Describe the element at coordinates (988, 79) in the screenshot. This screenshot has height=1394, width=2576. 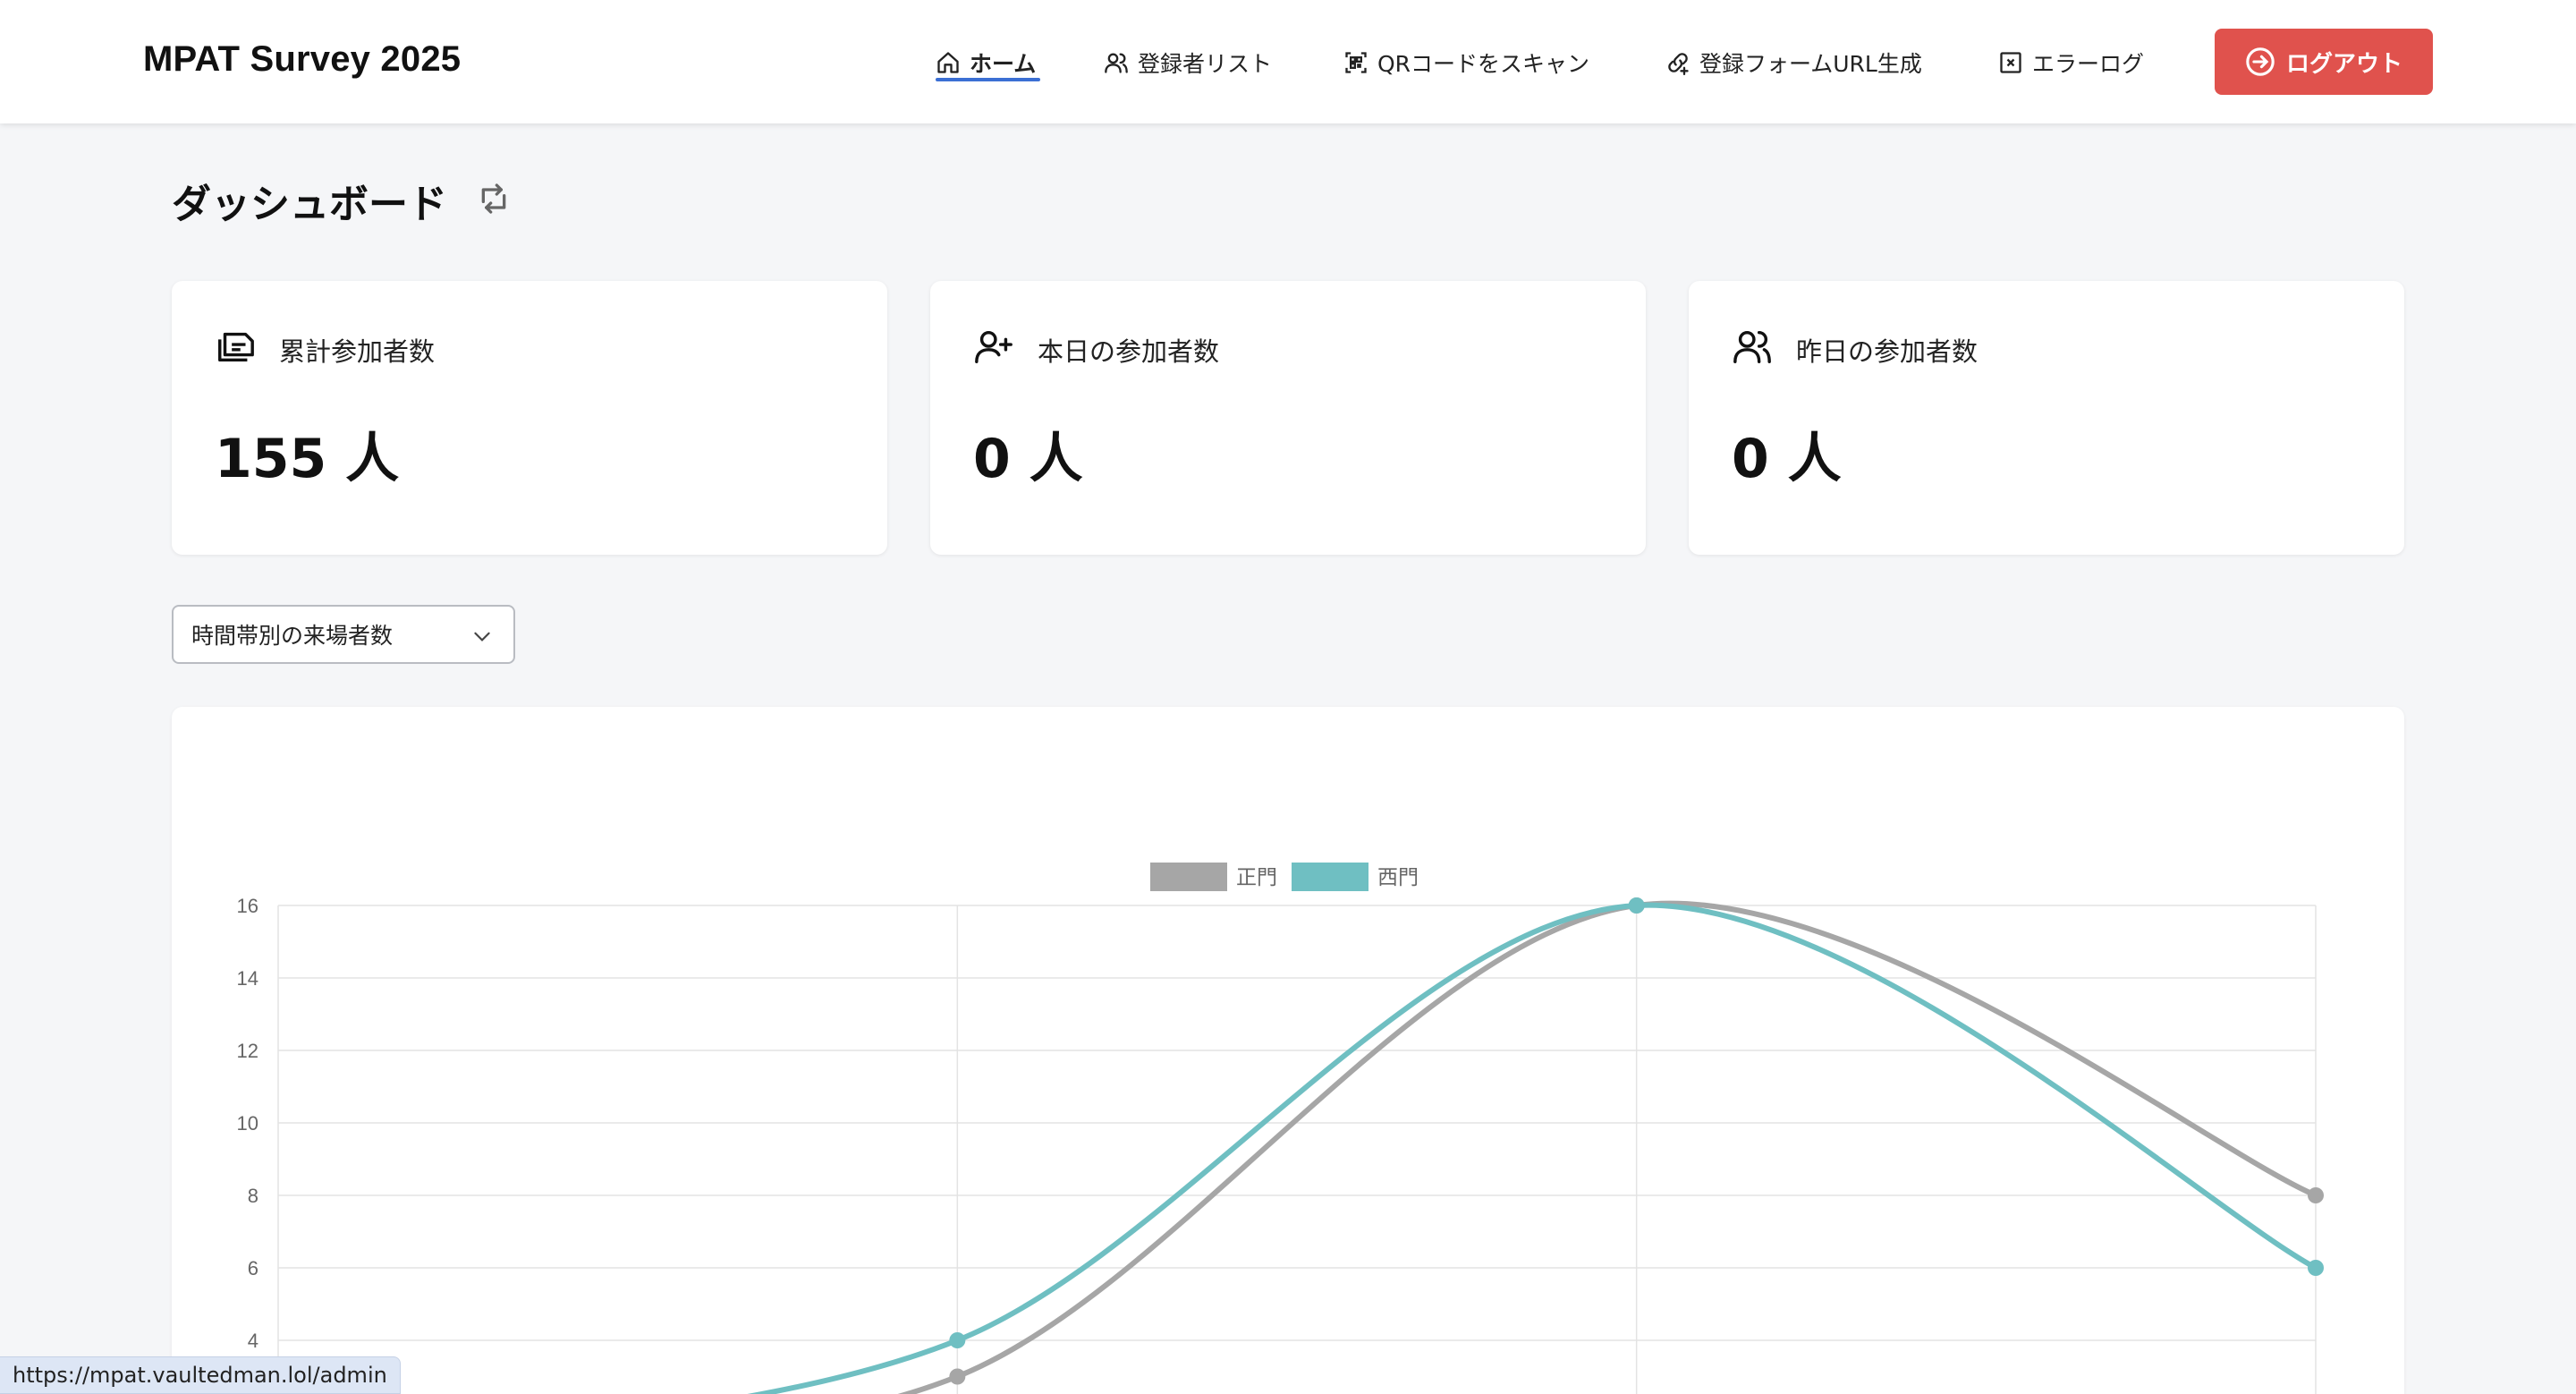
I see `nav-active-indicator` at that location.